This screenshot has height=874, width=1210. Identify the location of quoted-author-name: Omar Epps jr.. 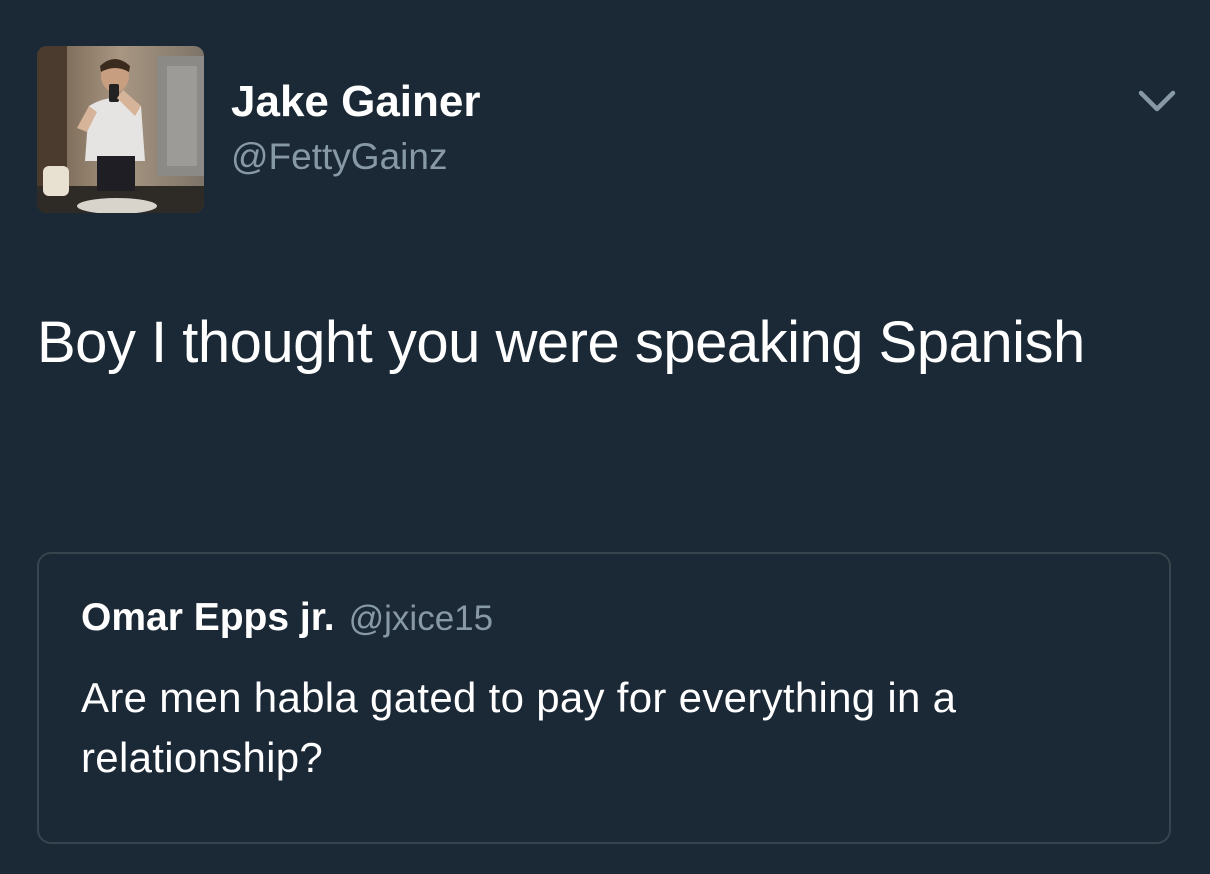
(208, 617).